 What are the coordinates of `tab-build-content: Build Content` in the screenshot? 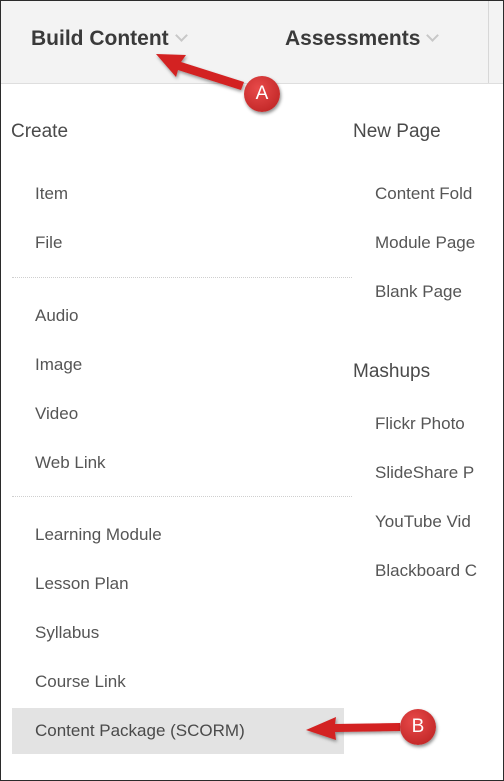 It's located at (109, 39).